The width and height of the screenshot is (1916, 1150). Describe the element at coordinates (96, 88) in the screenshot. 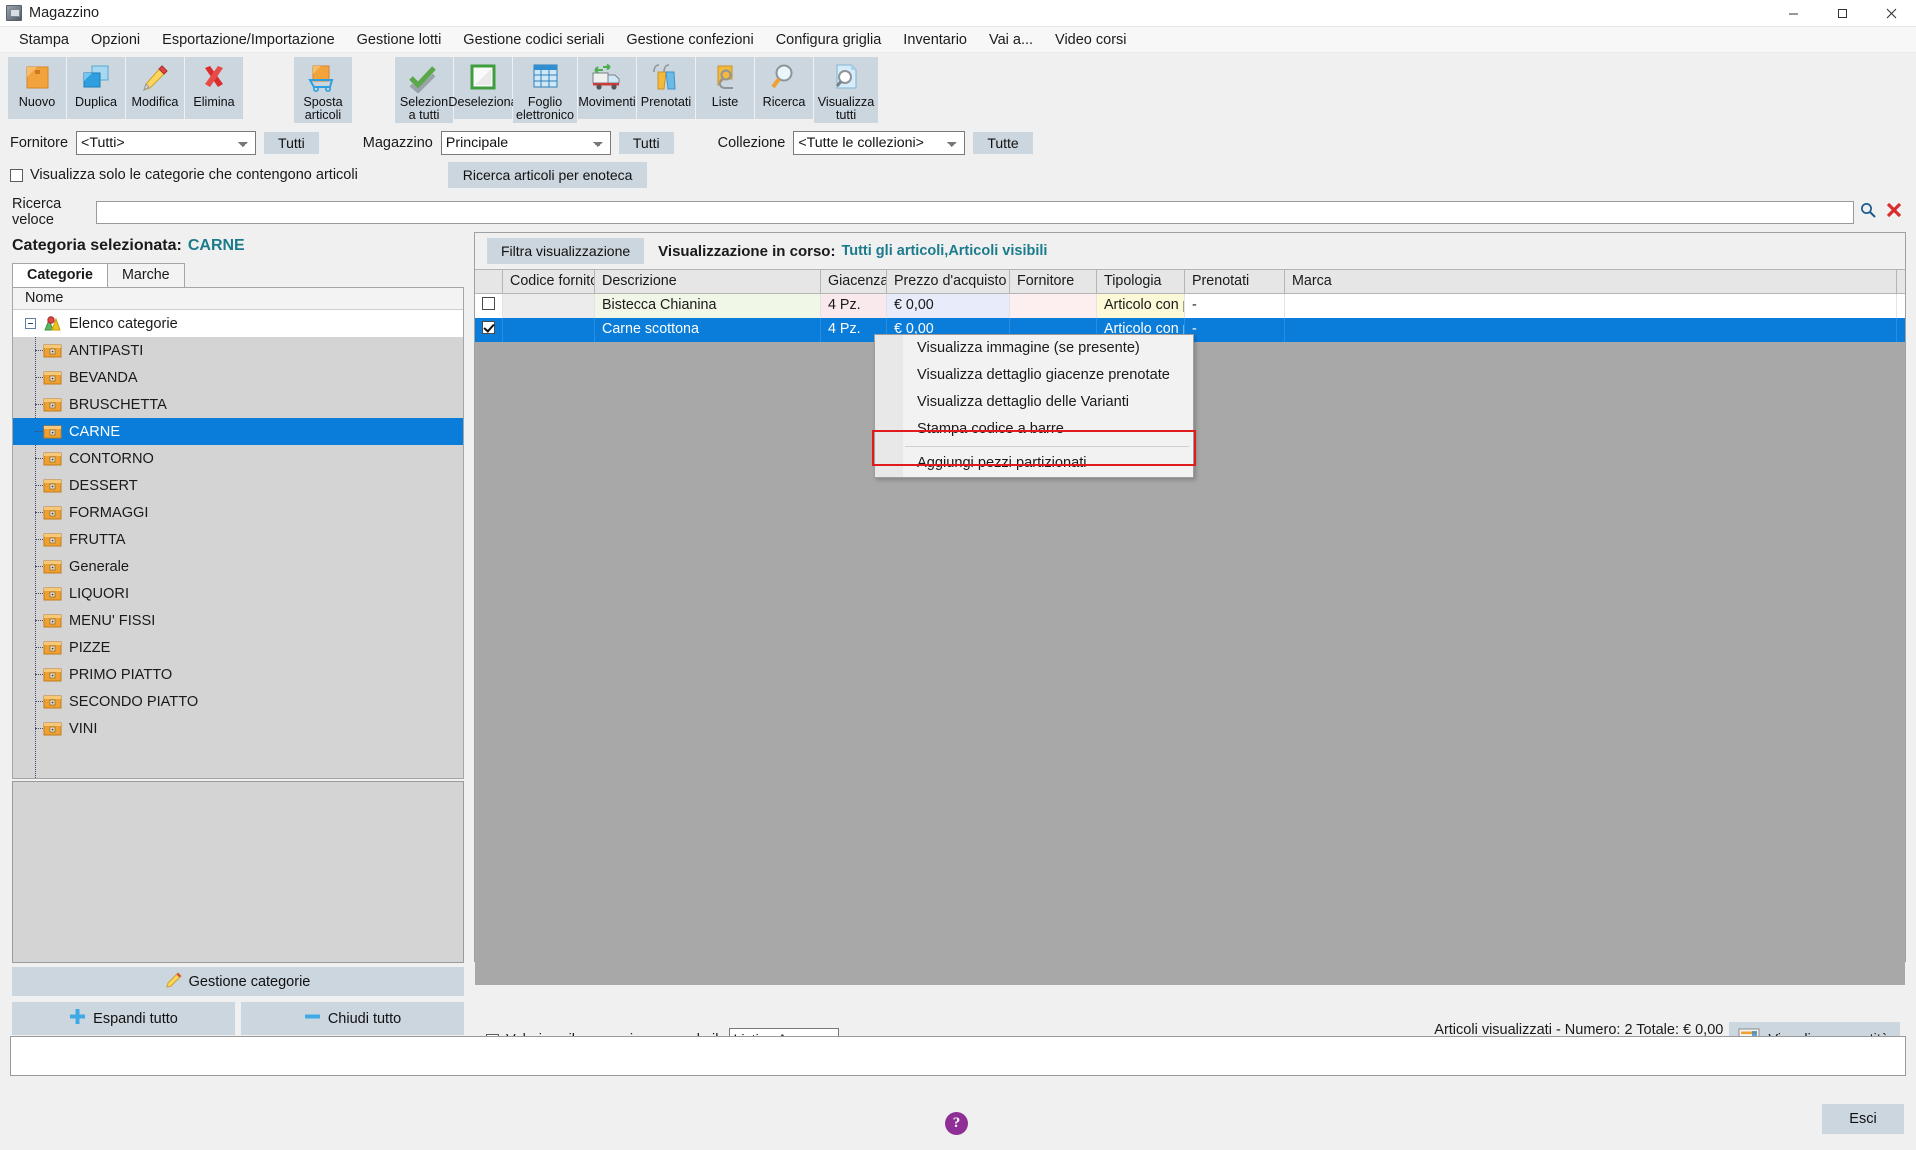

I see `toolbar-button-duplica: Duplica` at that location.